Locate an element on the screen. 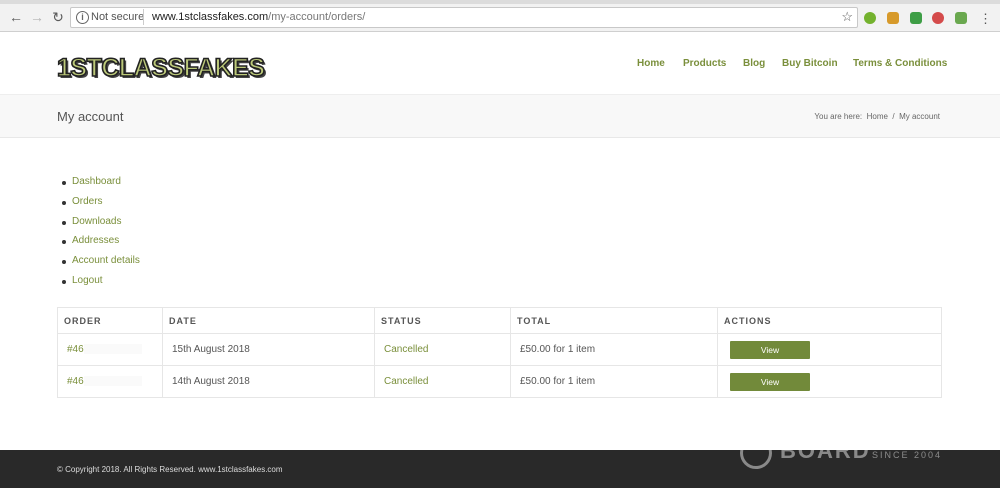 This screenshot has height=488, width=1000. watermark-line1: RESOLVING is located at coordinates (907, 445).